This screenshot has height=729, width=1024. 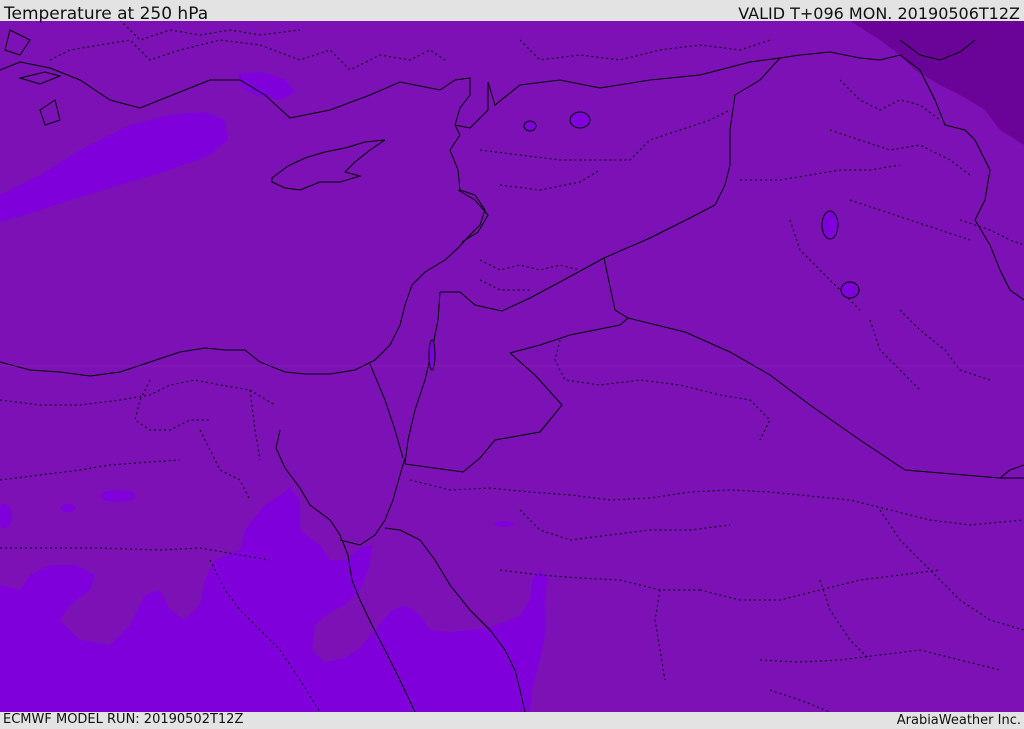 What do you see at coordinates (123, 719) in the screenshot?
I see `model-run-label: ECMWF MODEL RUN: 20190502T12Z` at bounding box center [123, 719].